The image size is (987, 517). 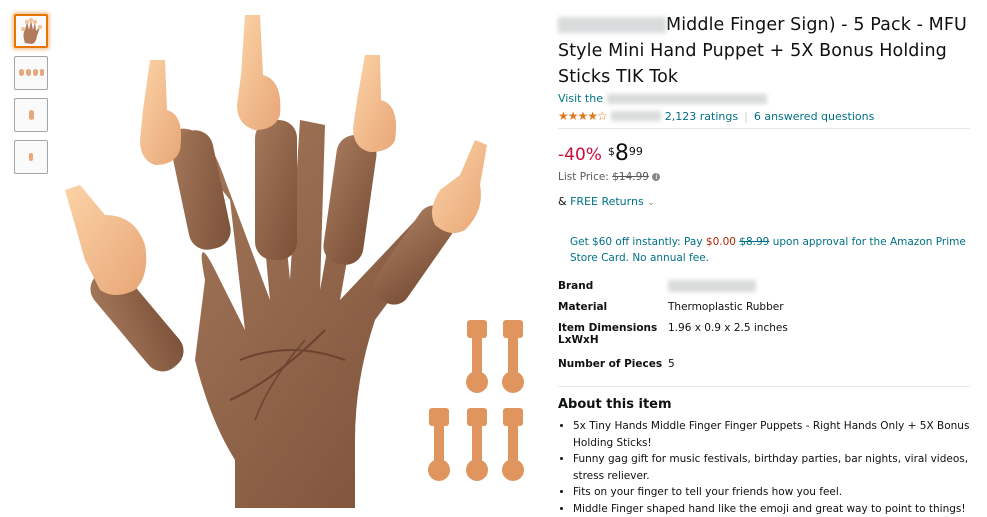 What do you see at coordinates (764, 404) in the screenshot?
I see `about-heading: About this item` at bounding box center [764, 404].